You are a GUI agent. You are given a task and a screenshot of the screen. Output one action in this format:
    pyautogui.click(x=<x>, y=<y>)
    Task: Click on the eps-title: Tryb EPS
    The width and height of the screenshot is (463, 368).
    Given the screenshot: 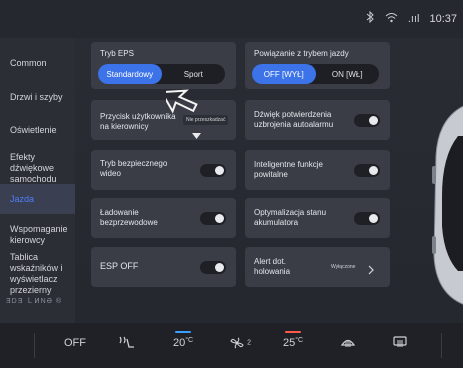 What is the action you would take?
    pyautogui.click(x=117, y=53)
    